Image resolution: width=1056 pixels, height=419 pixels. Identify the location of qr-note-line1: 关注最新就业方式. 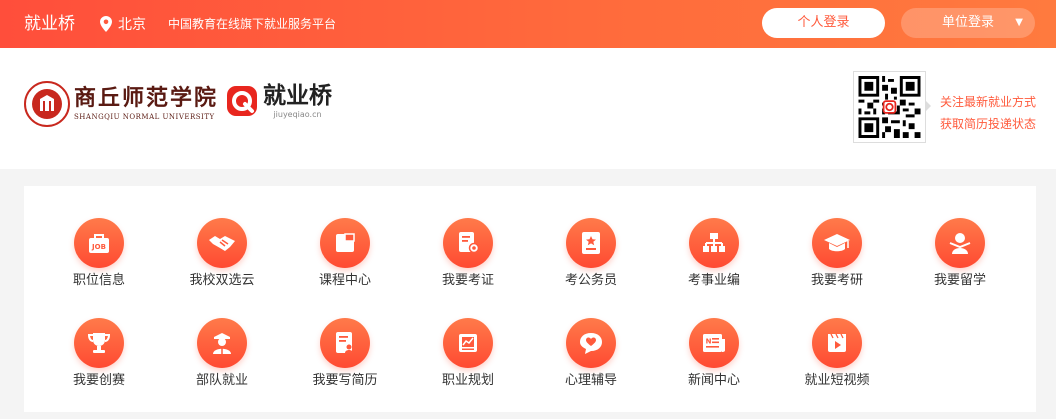
(988, 102).